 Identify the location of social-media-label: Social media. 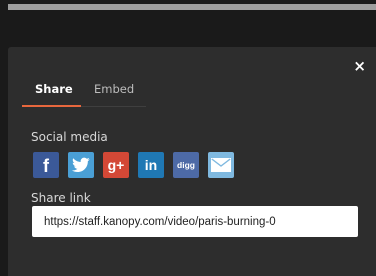
(69, 137).